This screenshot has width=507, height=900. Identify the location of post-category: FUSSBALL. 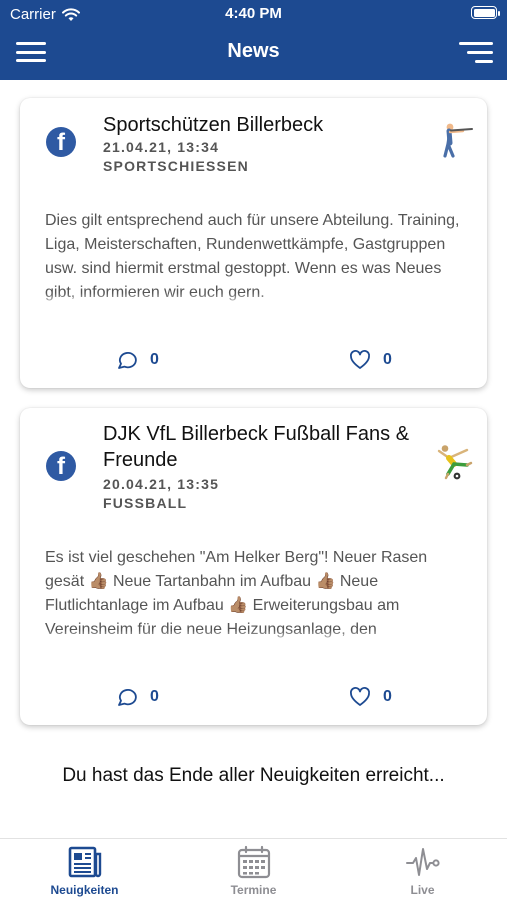
(145, 503).